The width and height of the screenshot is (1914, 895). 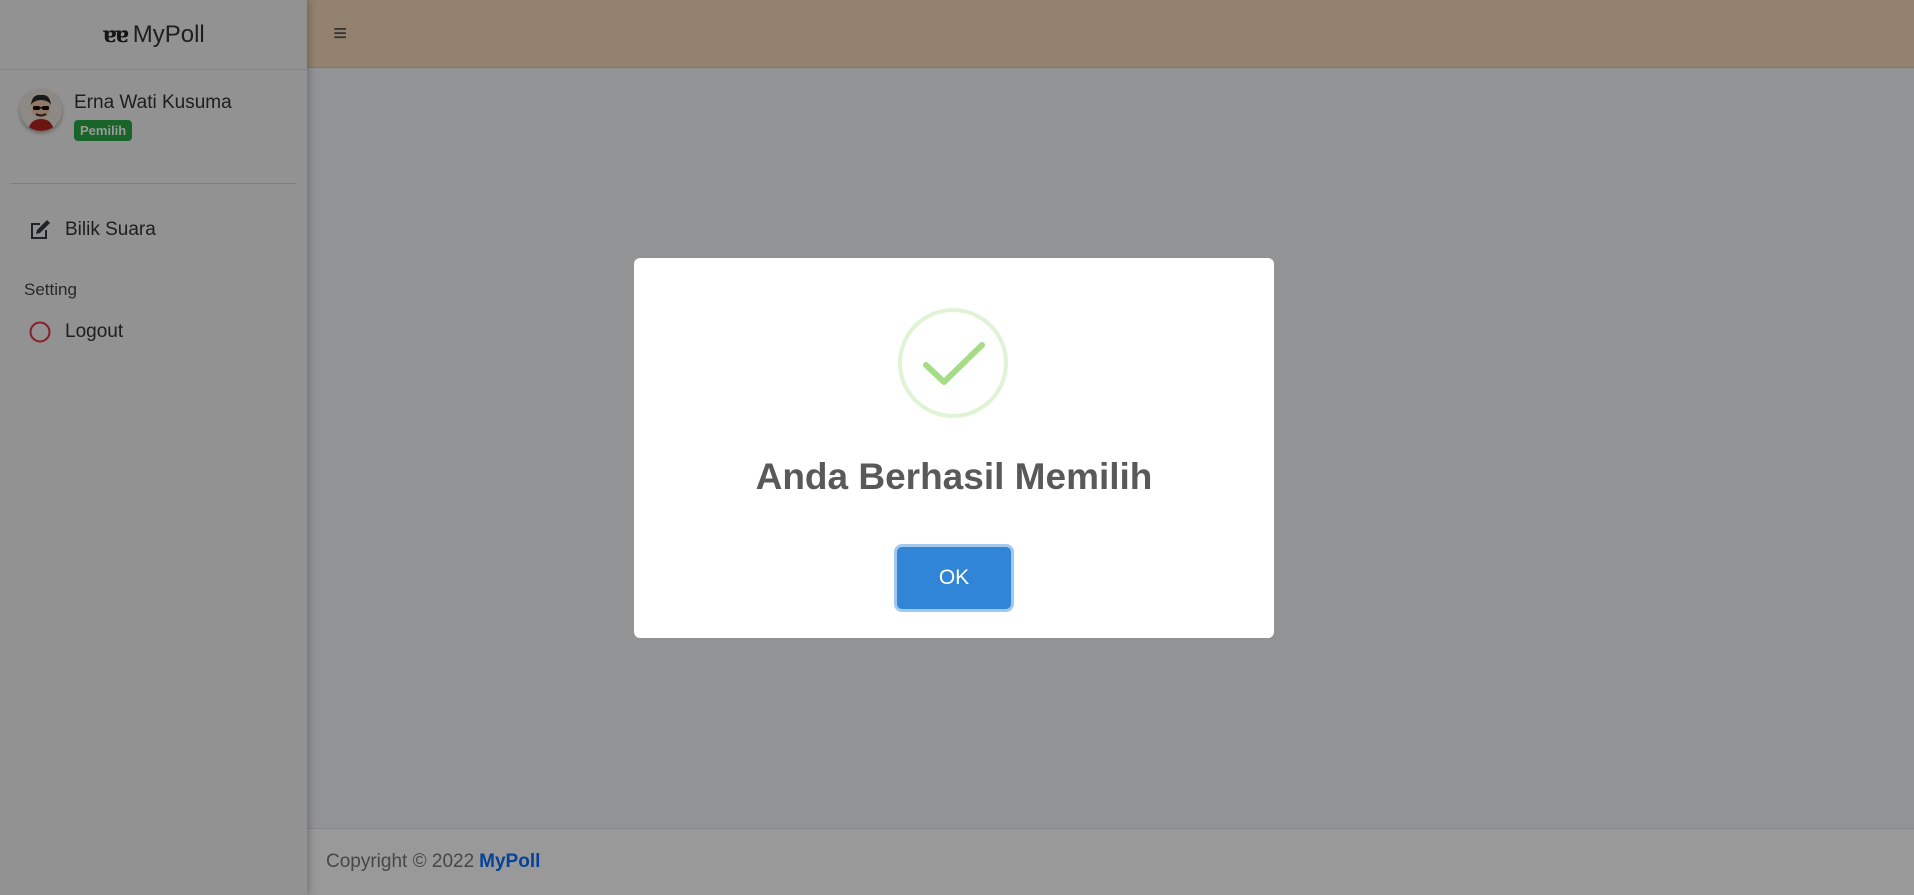 I want to click on dialog-title: Anda Berhasil Memilih, so click(x=954, y=476).